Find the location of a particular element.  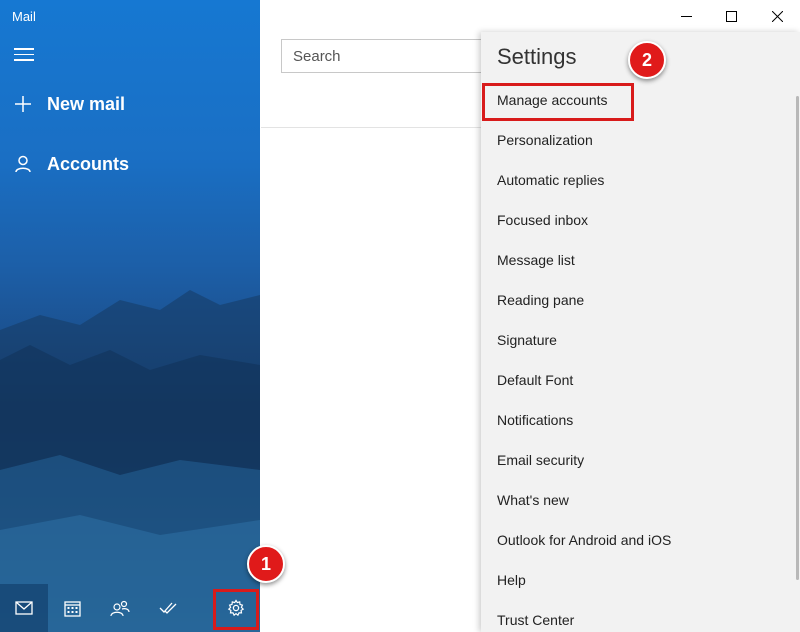

hamburger-icon is located at coordinates (24, 56).